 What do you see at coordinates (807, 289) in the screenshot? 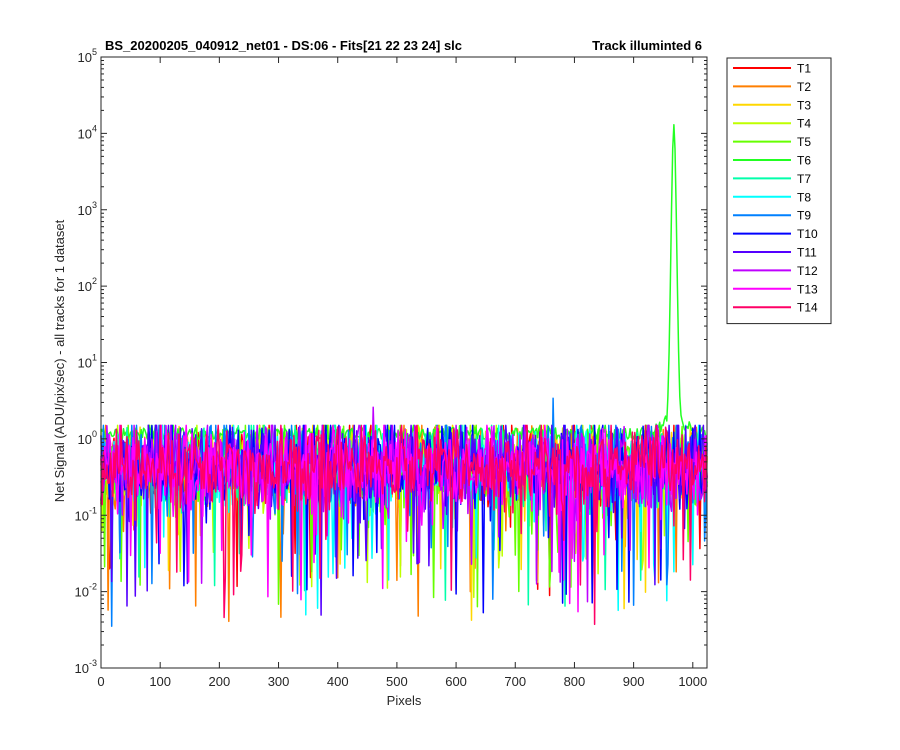
I see `legend-label: T13` at bounding box center [807, 289].